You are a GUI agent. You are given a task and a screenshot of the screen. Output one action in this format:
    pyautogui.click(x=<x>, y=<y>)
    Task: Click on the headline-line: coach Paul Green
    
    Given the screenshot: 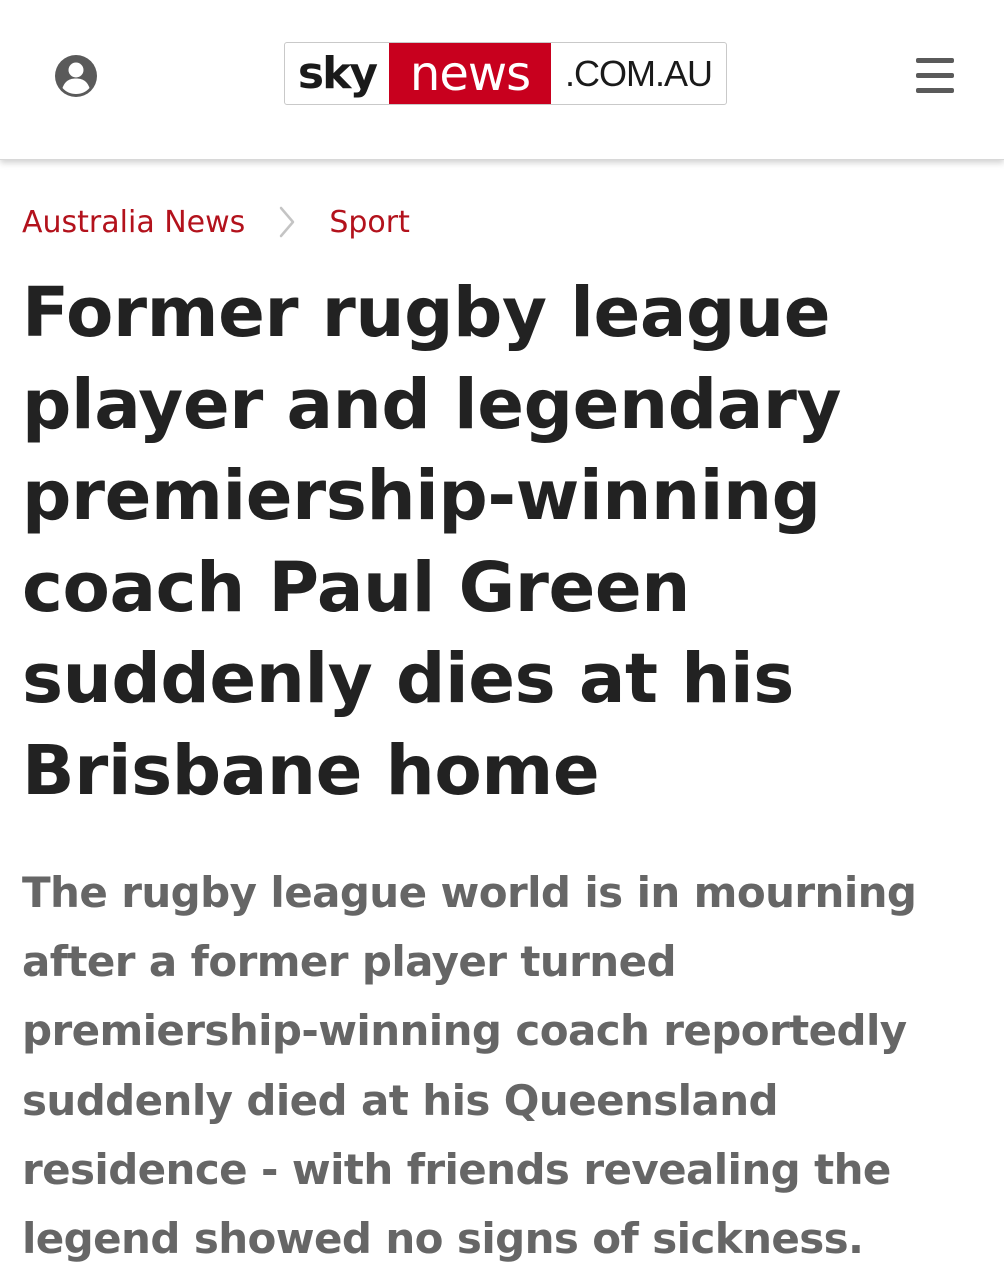 What is the action you would take?
    pyautogui.click(x=356, y=587)
    